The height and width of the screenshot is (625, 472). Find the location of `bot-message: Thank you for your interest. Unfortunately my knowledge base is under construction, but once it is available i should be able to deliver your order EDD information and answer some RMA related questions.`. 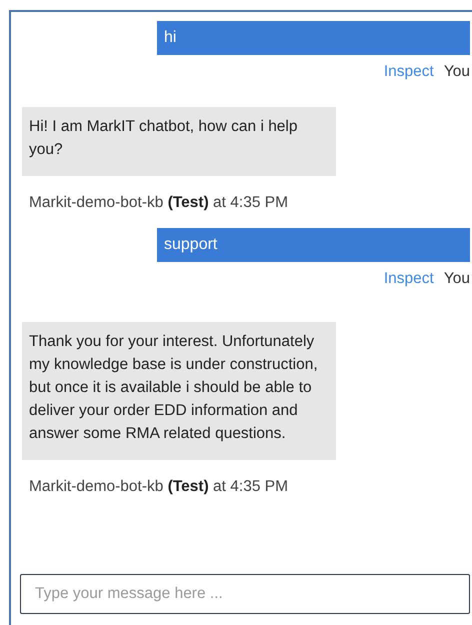

bot-message: Thank you for your interest. Unfortunately my knowledge base is under construction, but once it is available i should be able to deliver your order EDD information and answer some RMA related questions. is located at coordinates (179, 391).